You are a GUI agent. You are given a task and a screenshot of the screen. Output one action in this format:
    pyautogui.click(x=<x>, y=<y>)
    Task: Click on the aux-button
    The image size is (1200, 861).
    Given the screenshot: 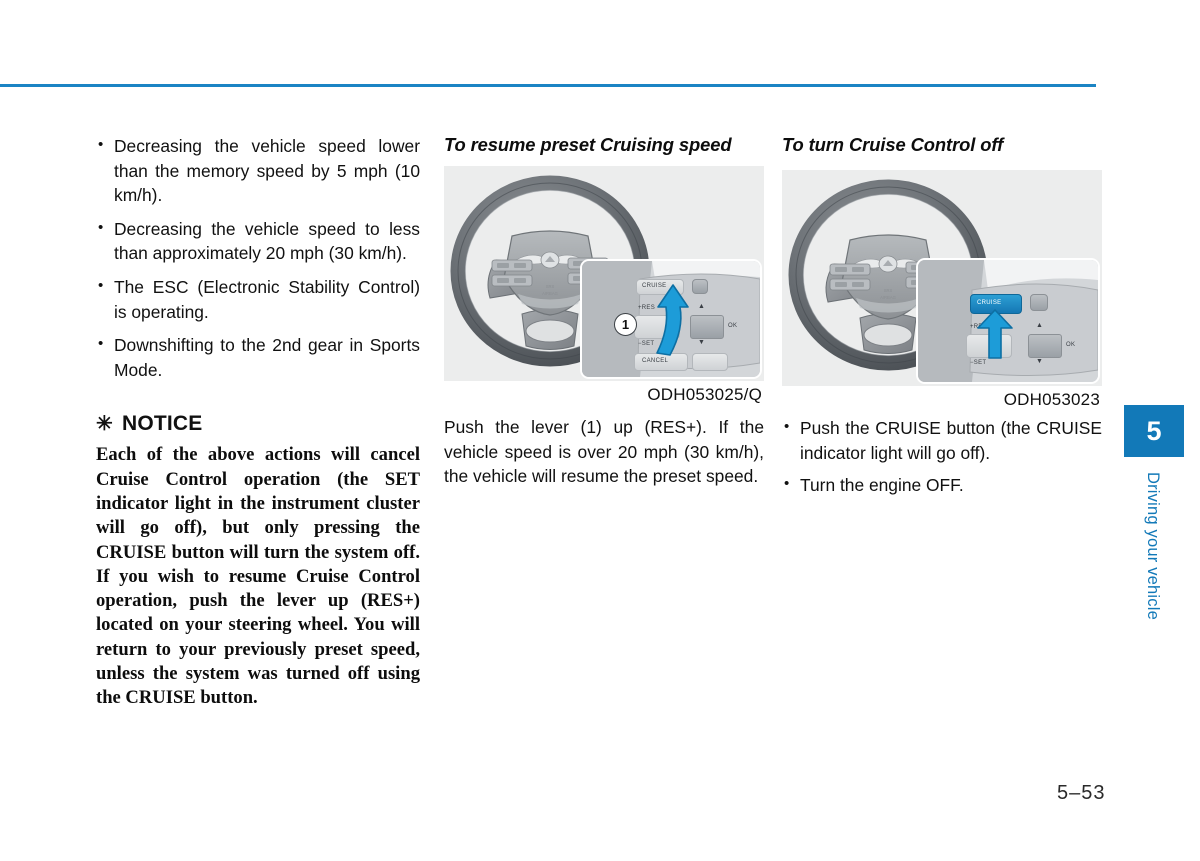 What is the action you would take?
    pyautogui.click(x=710, y=362)
    